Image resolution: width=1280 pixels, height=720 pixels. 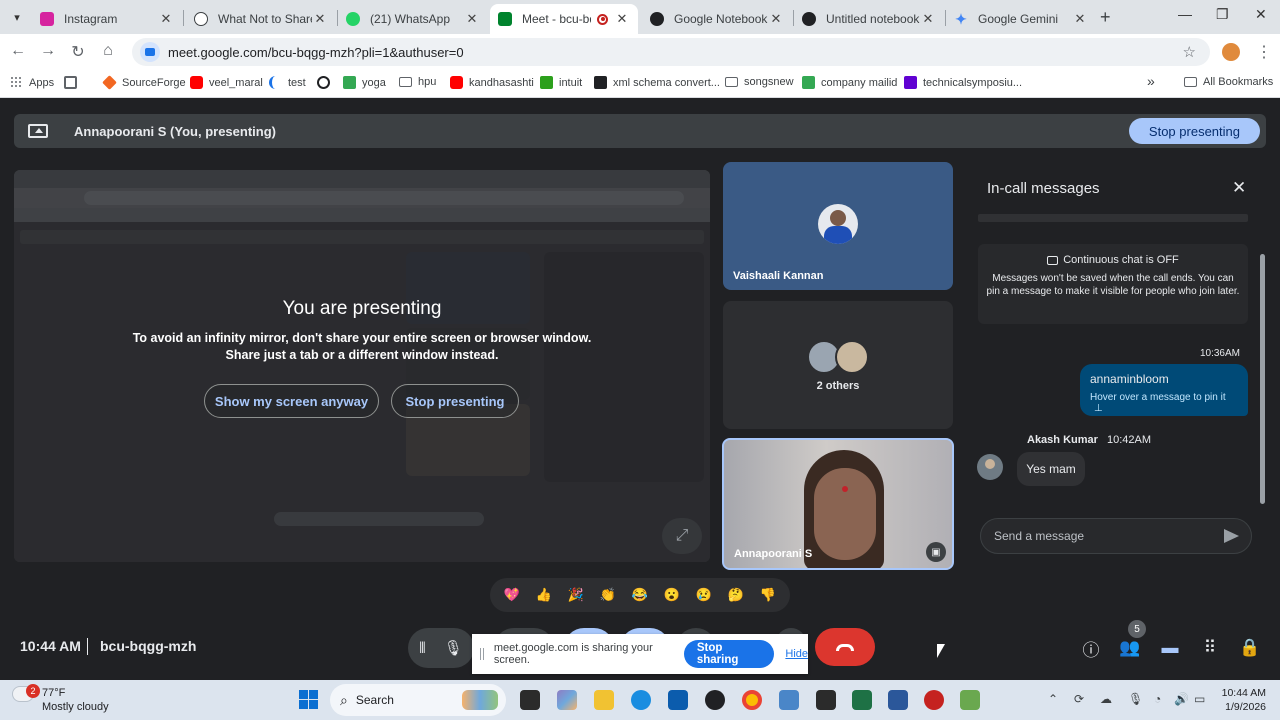 What do you see at coordinates (1135, 699) in the screenshot?
I see `microphone-tray-icon: 🎙` at bounding box center [1135, 699].